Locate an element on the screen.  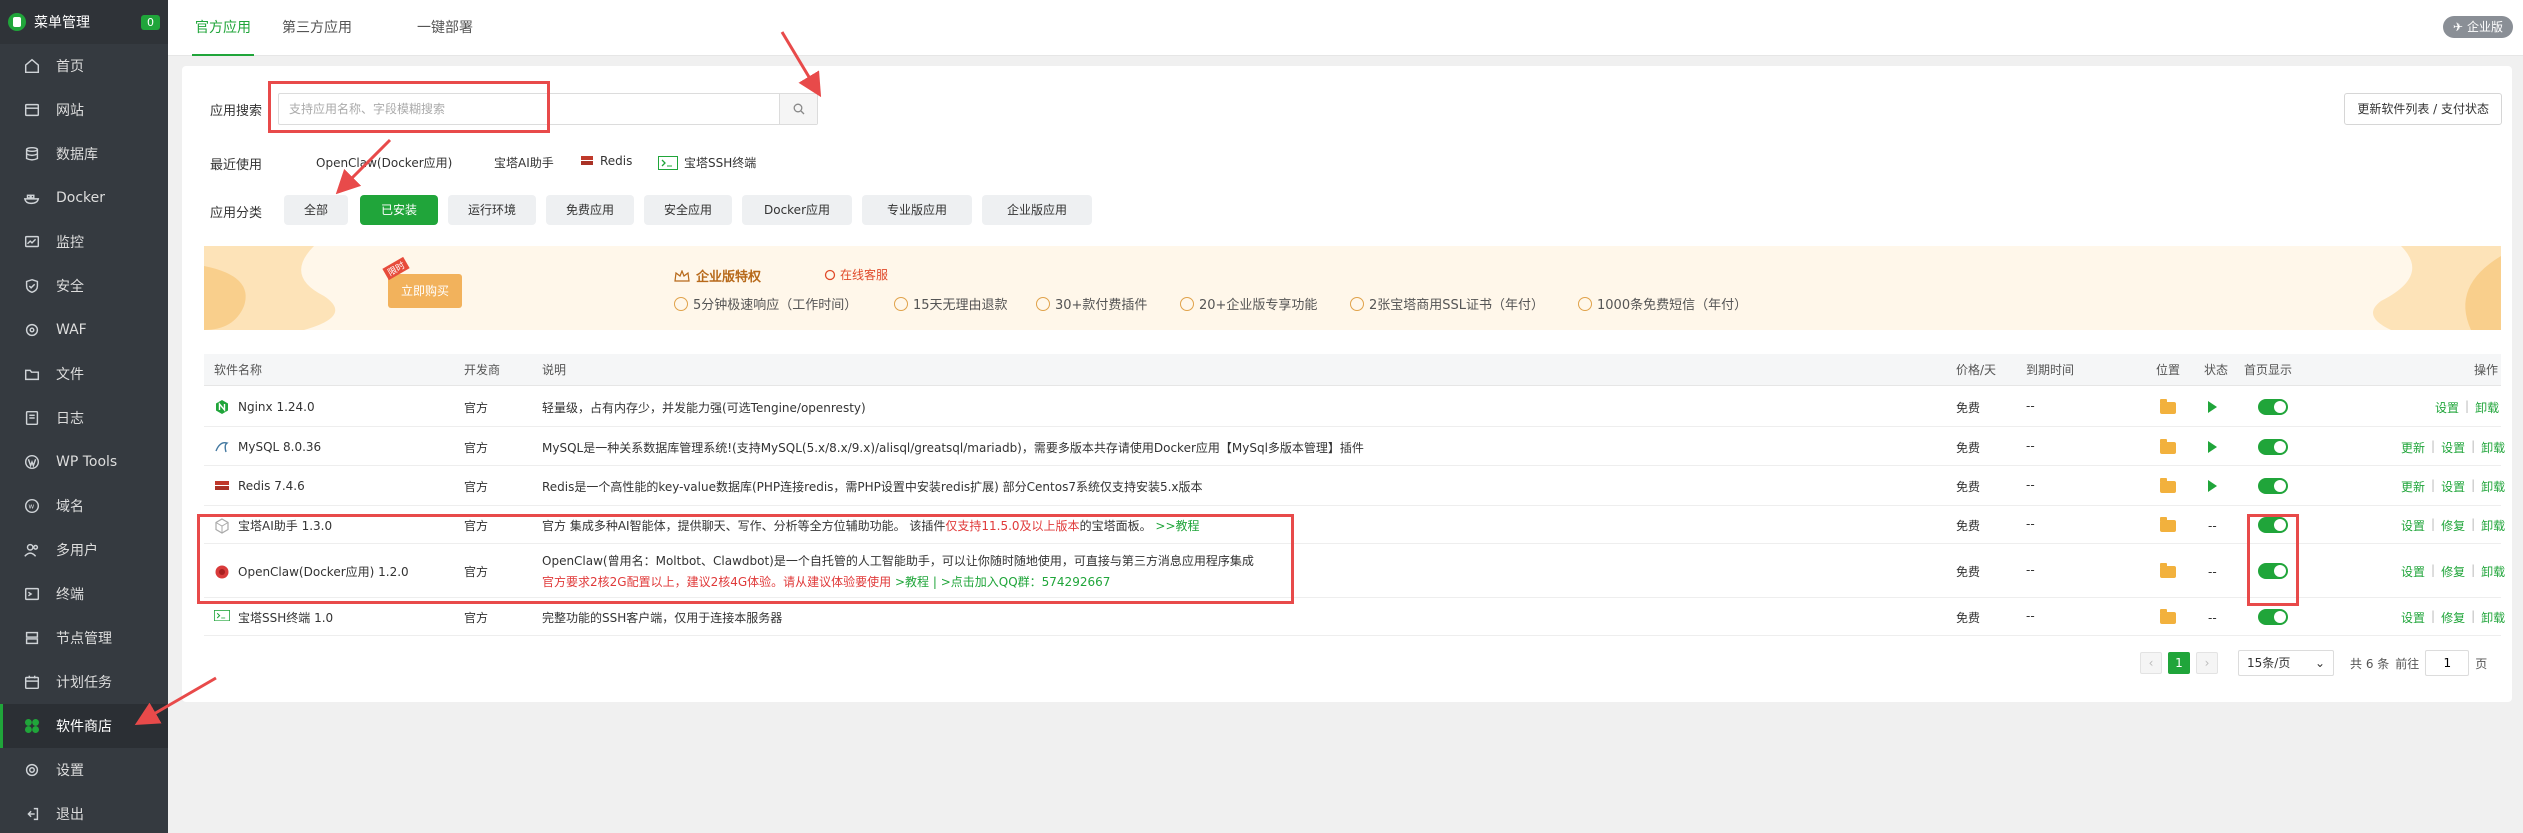
search-input is located at coordinates (529, 109).